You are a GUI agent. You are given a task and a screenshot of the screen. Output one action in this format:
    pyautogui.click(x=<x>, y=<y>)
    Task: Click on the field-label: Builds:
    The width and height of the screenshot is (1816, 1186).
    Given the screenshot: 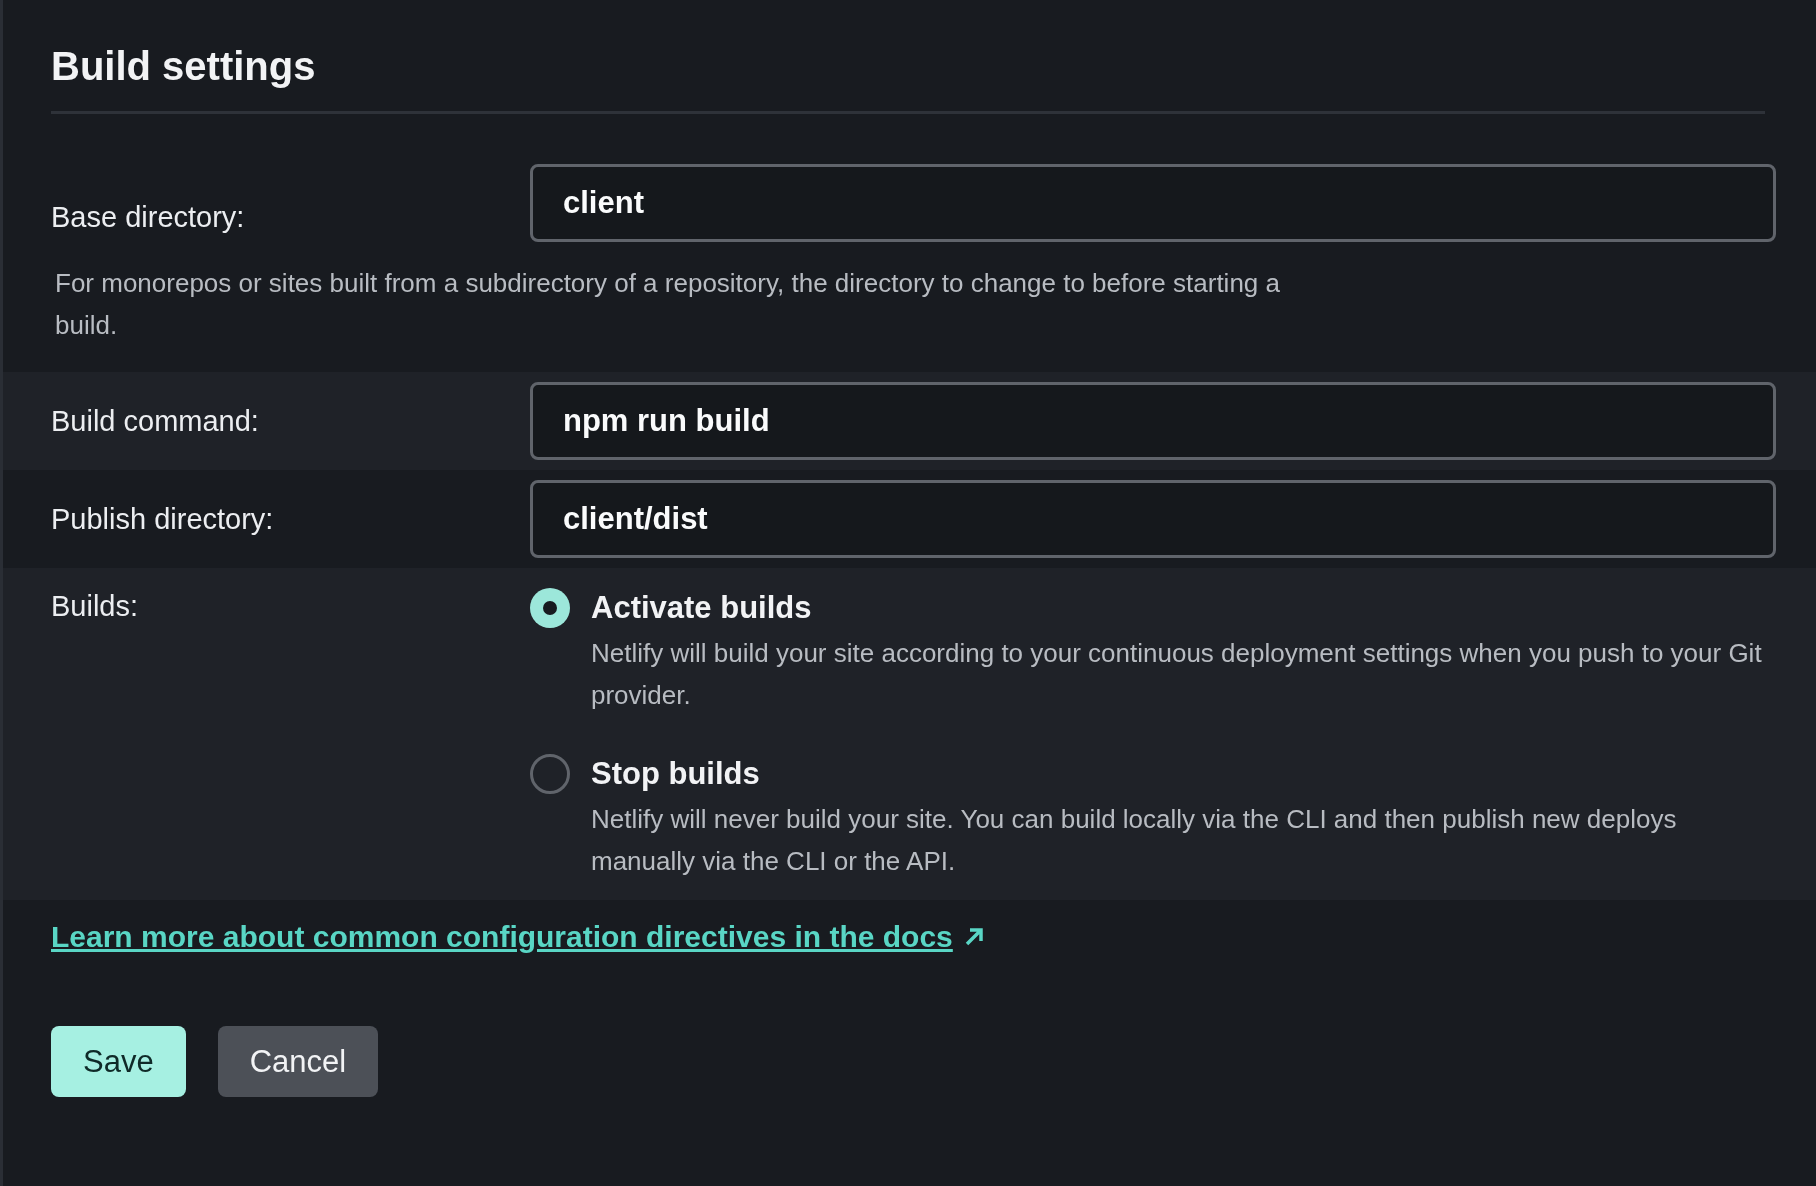 What is the action you would take?
    pyautogui.click(x=95, y=607)
    